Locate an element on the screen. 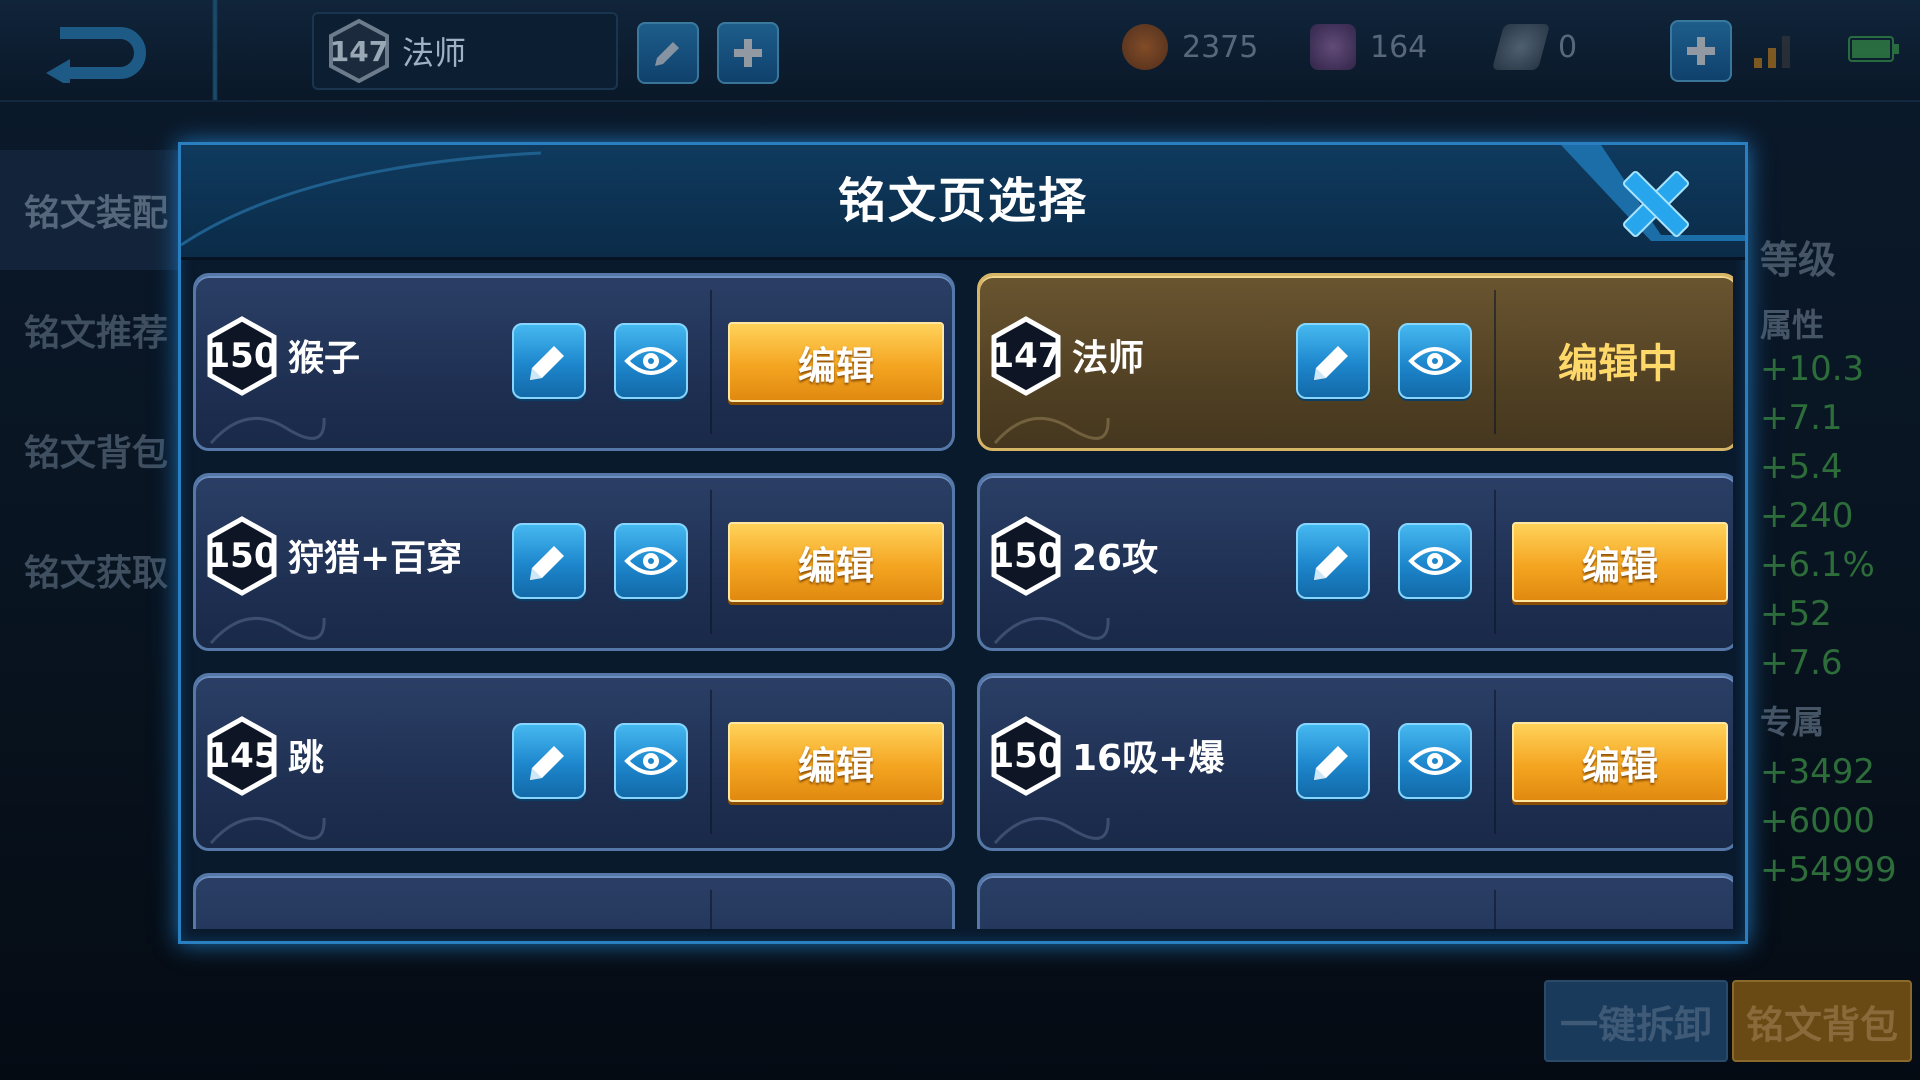  side-nav-rune-recommend: 铭文推荐 is located at coordinates (90, 330).